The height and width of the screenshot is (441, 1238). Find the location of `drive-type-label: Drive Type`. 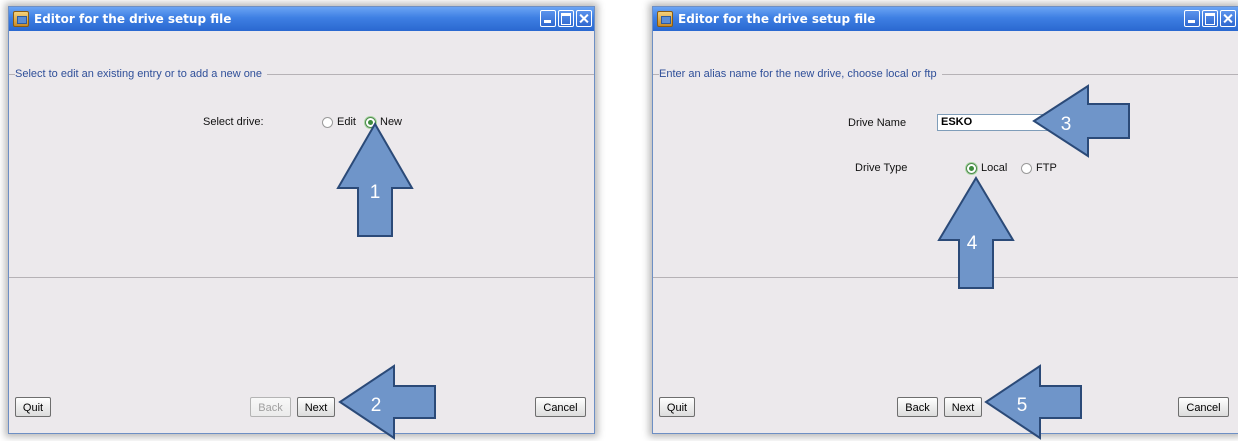

drive-type-label: Drive Type is located at coordinates (881, 168).